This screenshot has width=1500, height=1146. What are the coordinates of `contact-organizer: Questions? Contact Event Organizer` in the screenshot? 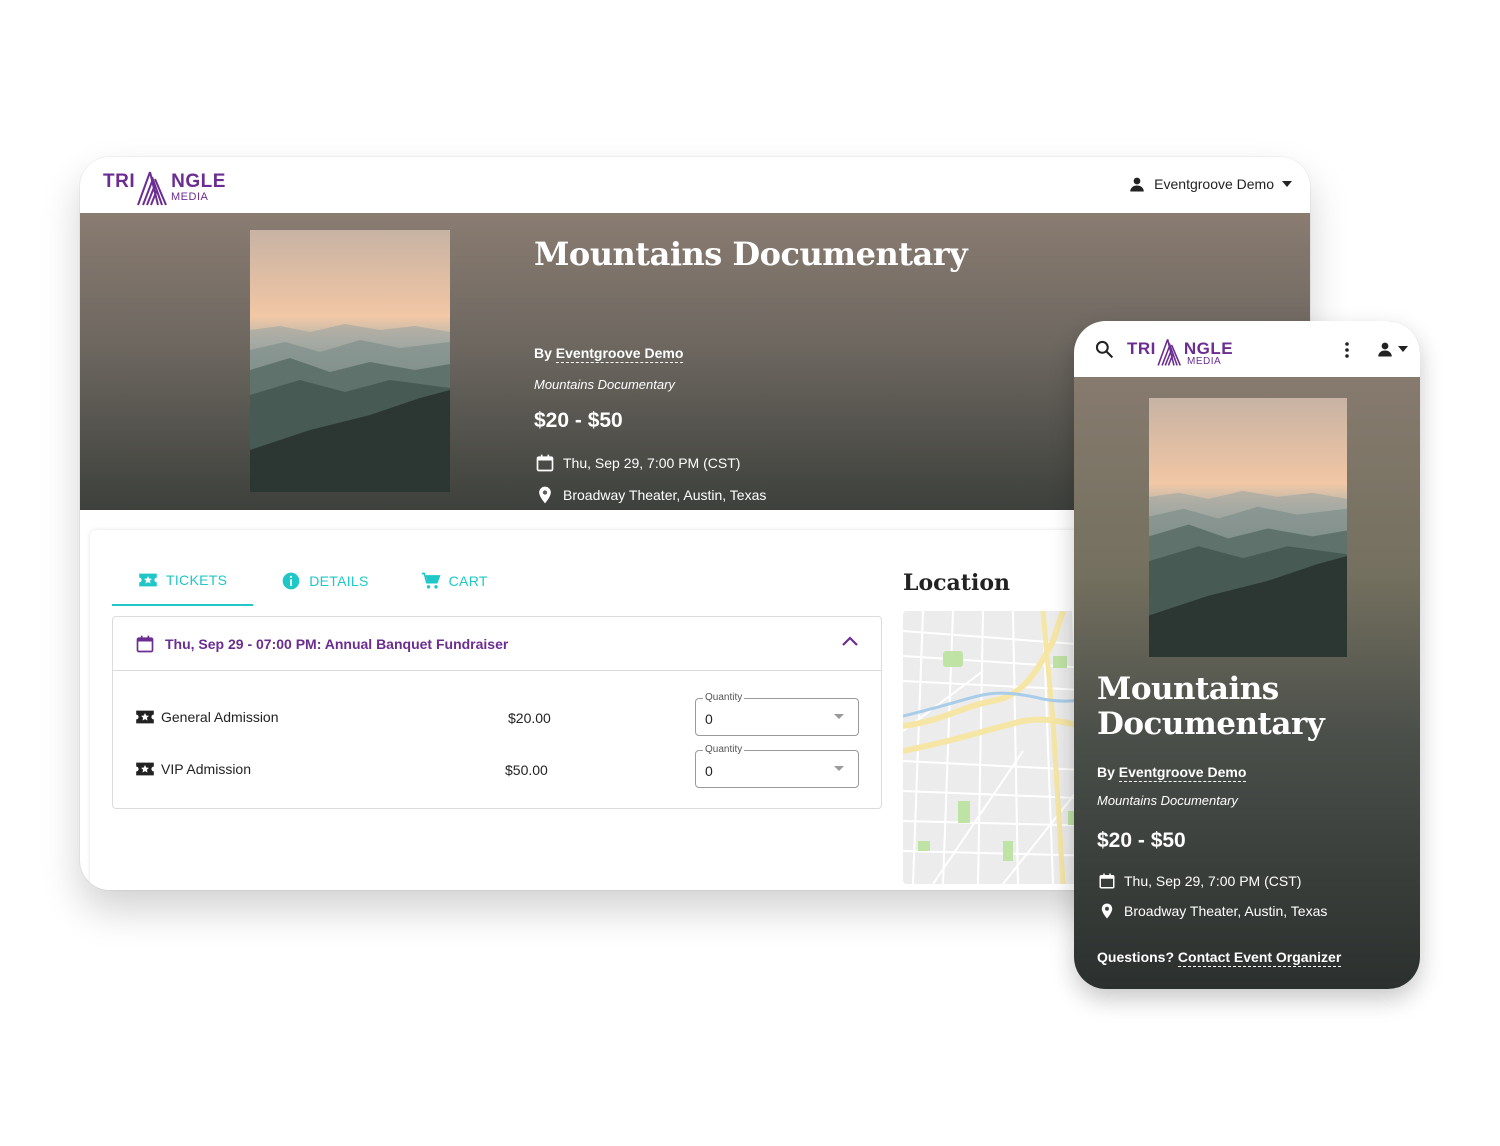 It's located at (1219, 958).